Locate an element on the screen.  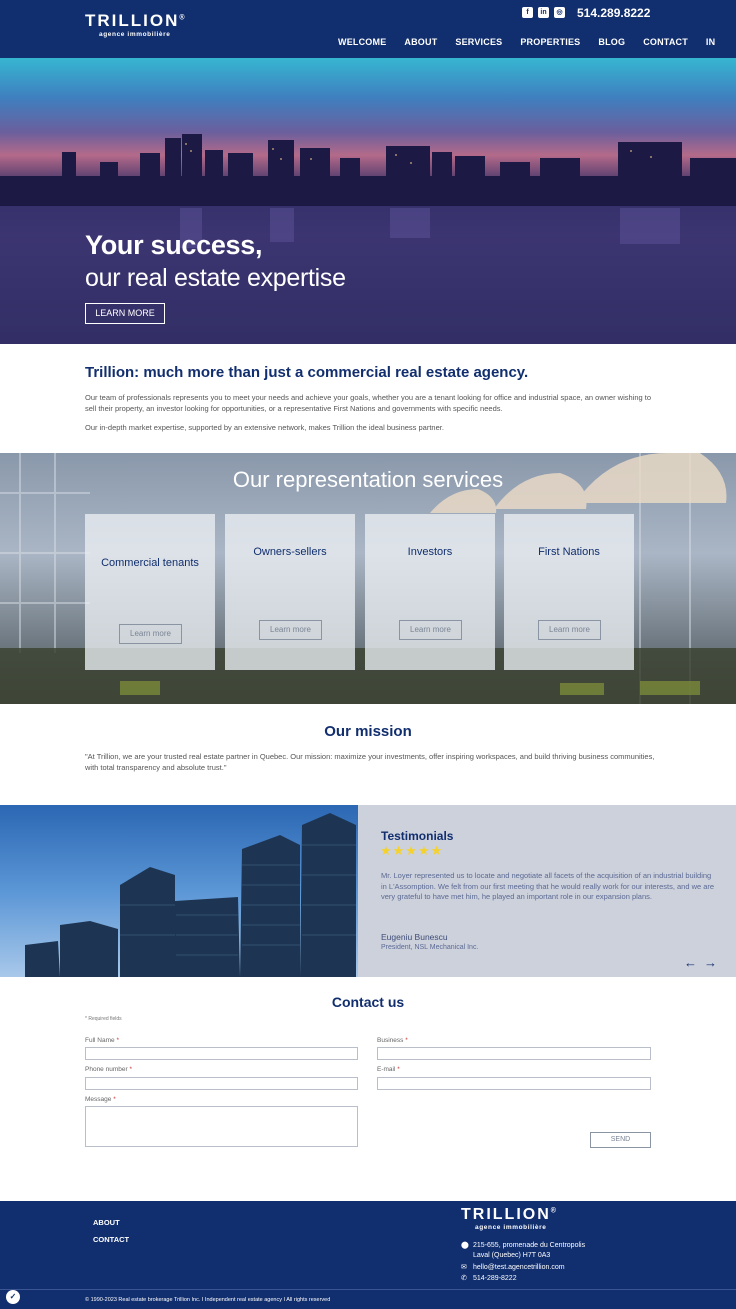
contact-title: Contact us is located at coordinates (368, 1002).